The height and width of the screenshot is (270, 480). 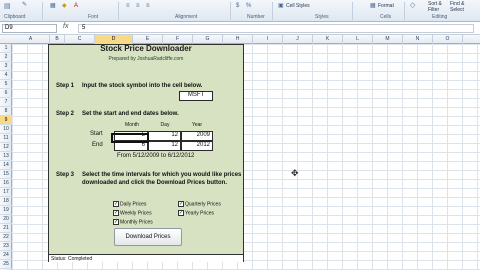 I want to click on column-header-a: A, so click(x=31, y=39).